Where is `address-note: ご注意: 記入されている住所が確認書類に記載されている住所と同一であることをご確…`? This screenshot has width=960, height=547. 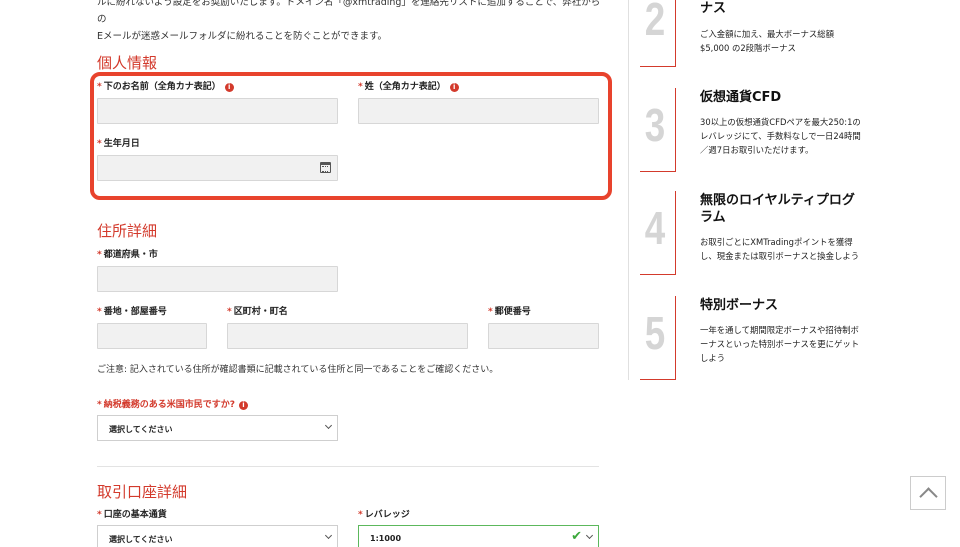
address-note: ご注意: 記入されている住所が確認書類に記載されている住所と同一であることをご確… is located at coordinates (298, 370).